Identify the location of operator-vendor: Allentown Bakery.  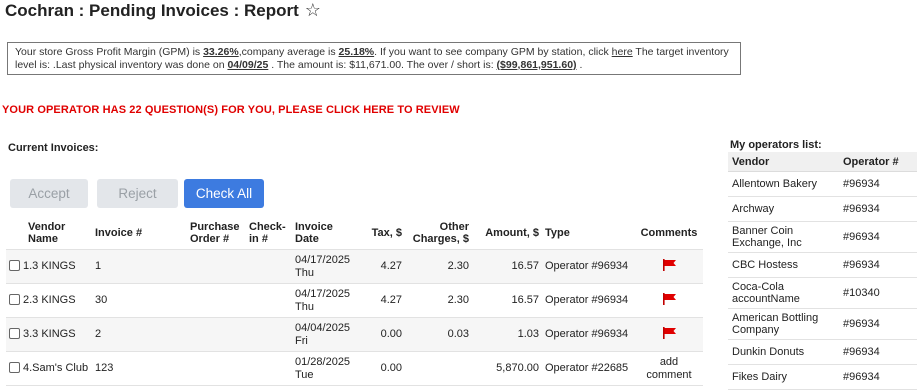
(783, 184).